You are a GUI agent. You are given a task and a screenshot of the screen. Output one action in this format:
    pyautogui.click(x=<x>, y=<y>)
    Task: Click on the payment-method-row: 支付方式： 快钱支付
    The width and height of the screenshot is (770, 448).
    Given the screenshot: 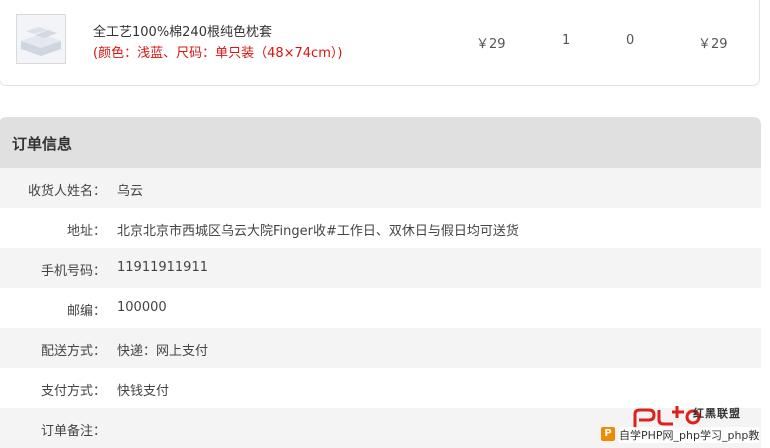 What is the action you would take?
    pyautogui.click(x=380, y=388)
    